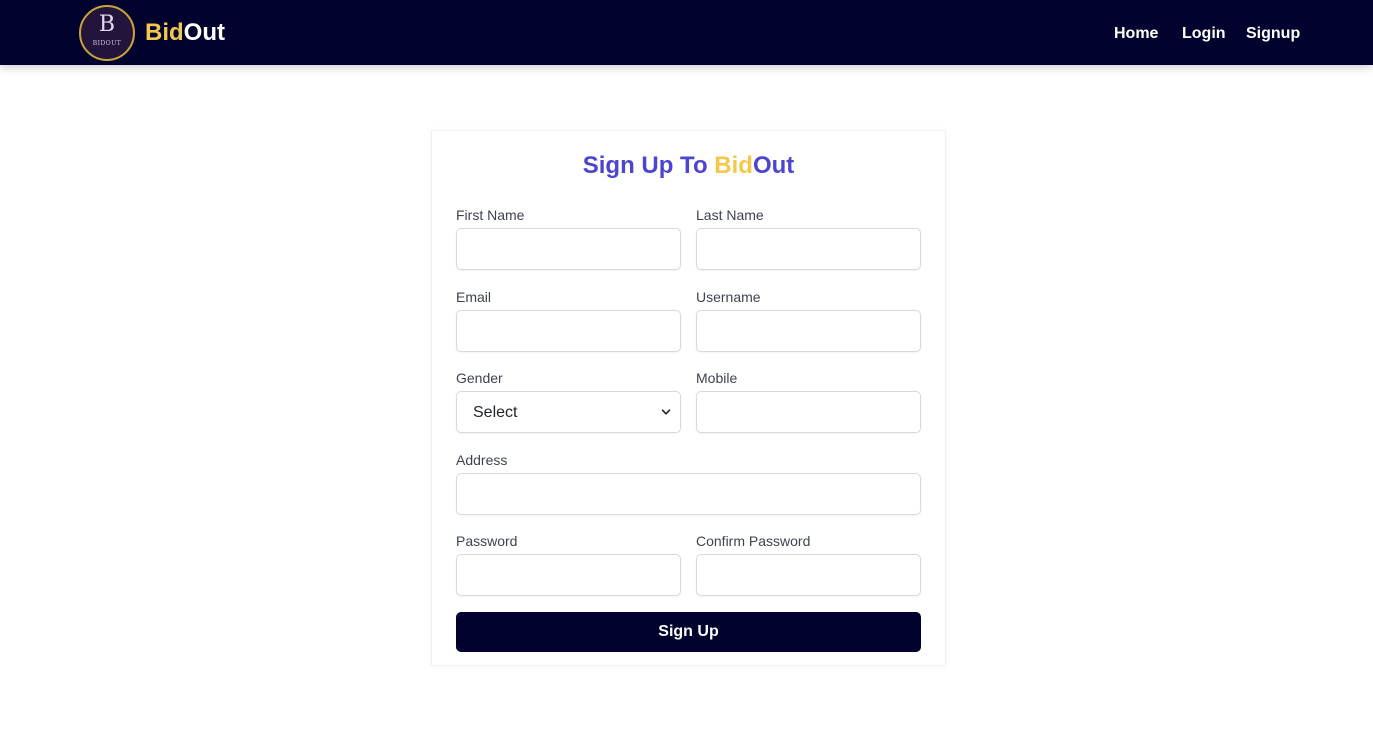 Image resolution: width=1373 pixels, height=750 pixels. I want to click on confirm-password-input, so click(808, 575).